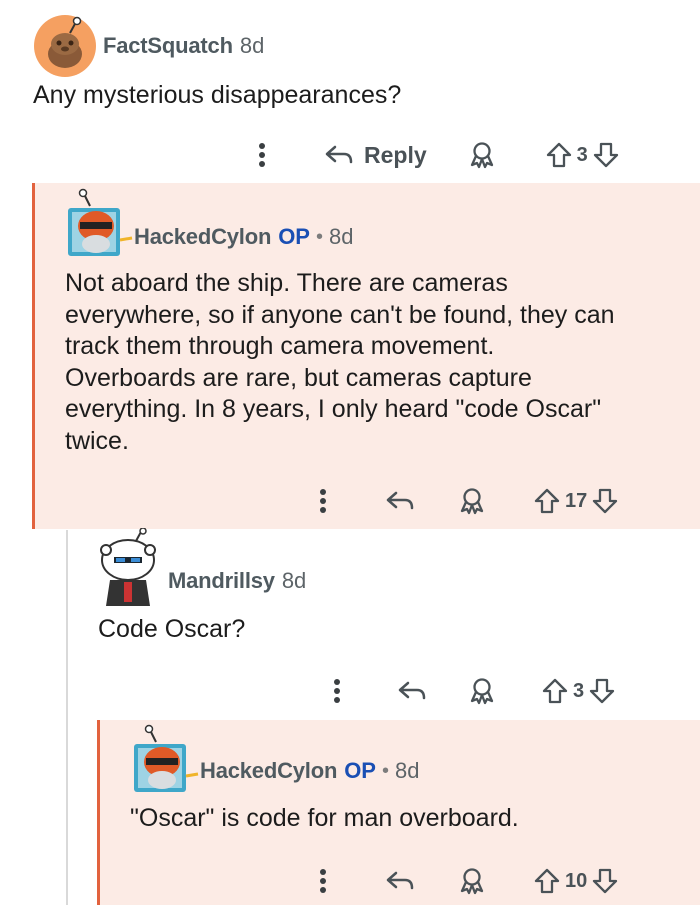 This screenshot has width=700, height=905. What do you see at coordinates (168, 46) in the screenshot?
I see `username: FactSquatch` at bounding box center [168, 46].